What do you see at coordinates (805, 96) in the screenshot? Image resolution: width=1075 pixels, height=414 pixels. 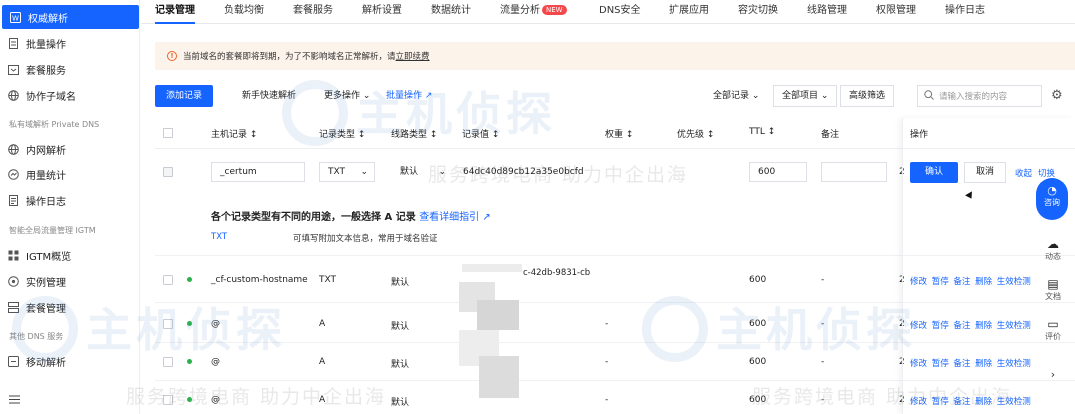 I see `all-projects-select: 全部项目 ⌄` at bounding box center [805, 96].